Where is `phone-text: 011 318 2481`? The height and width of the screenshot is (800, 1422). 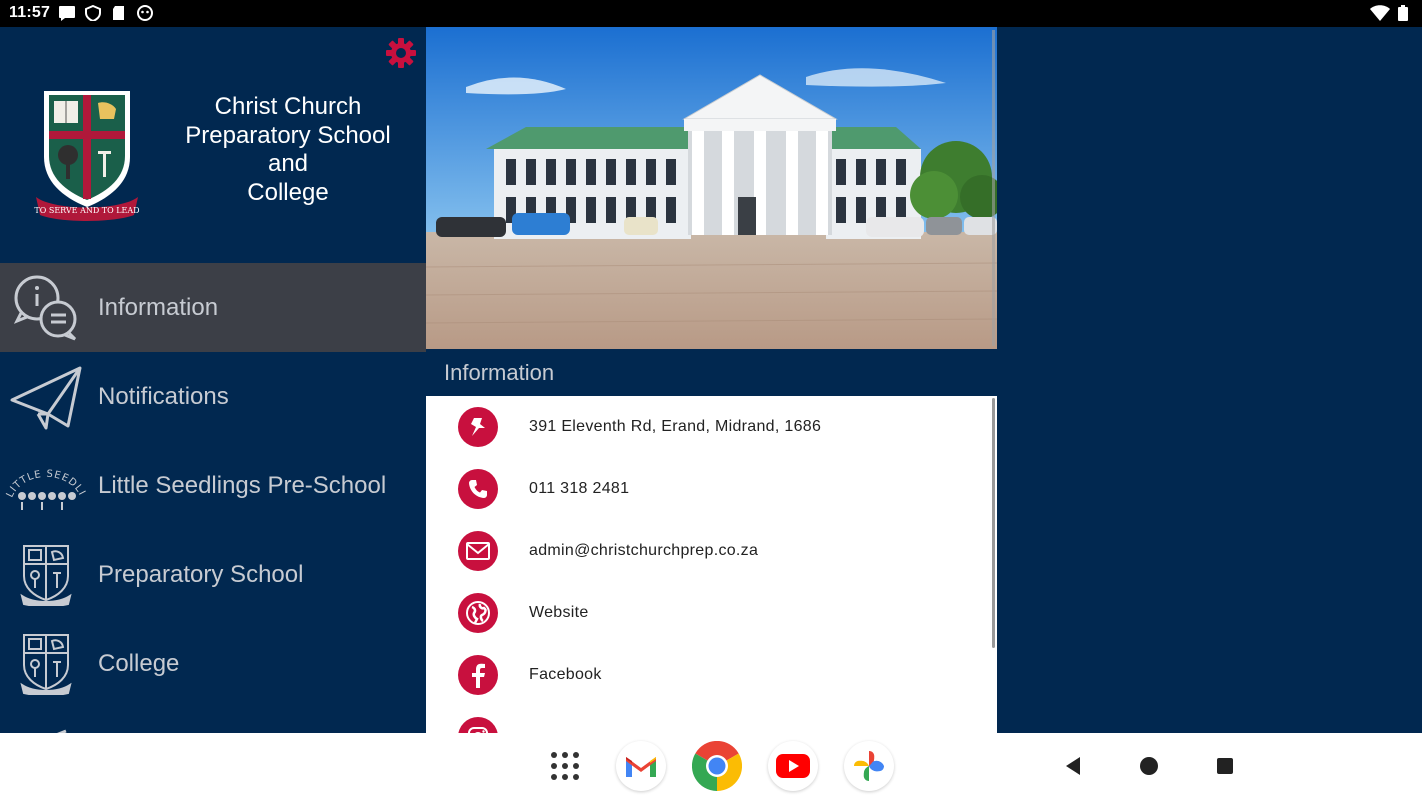
phone-text: 011 318 2481 is located at coordinates (579, 488).